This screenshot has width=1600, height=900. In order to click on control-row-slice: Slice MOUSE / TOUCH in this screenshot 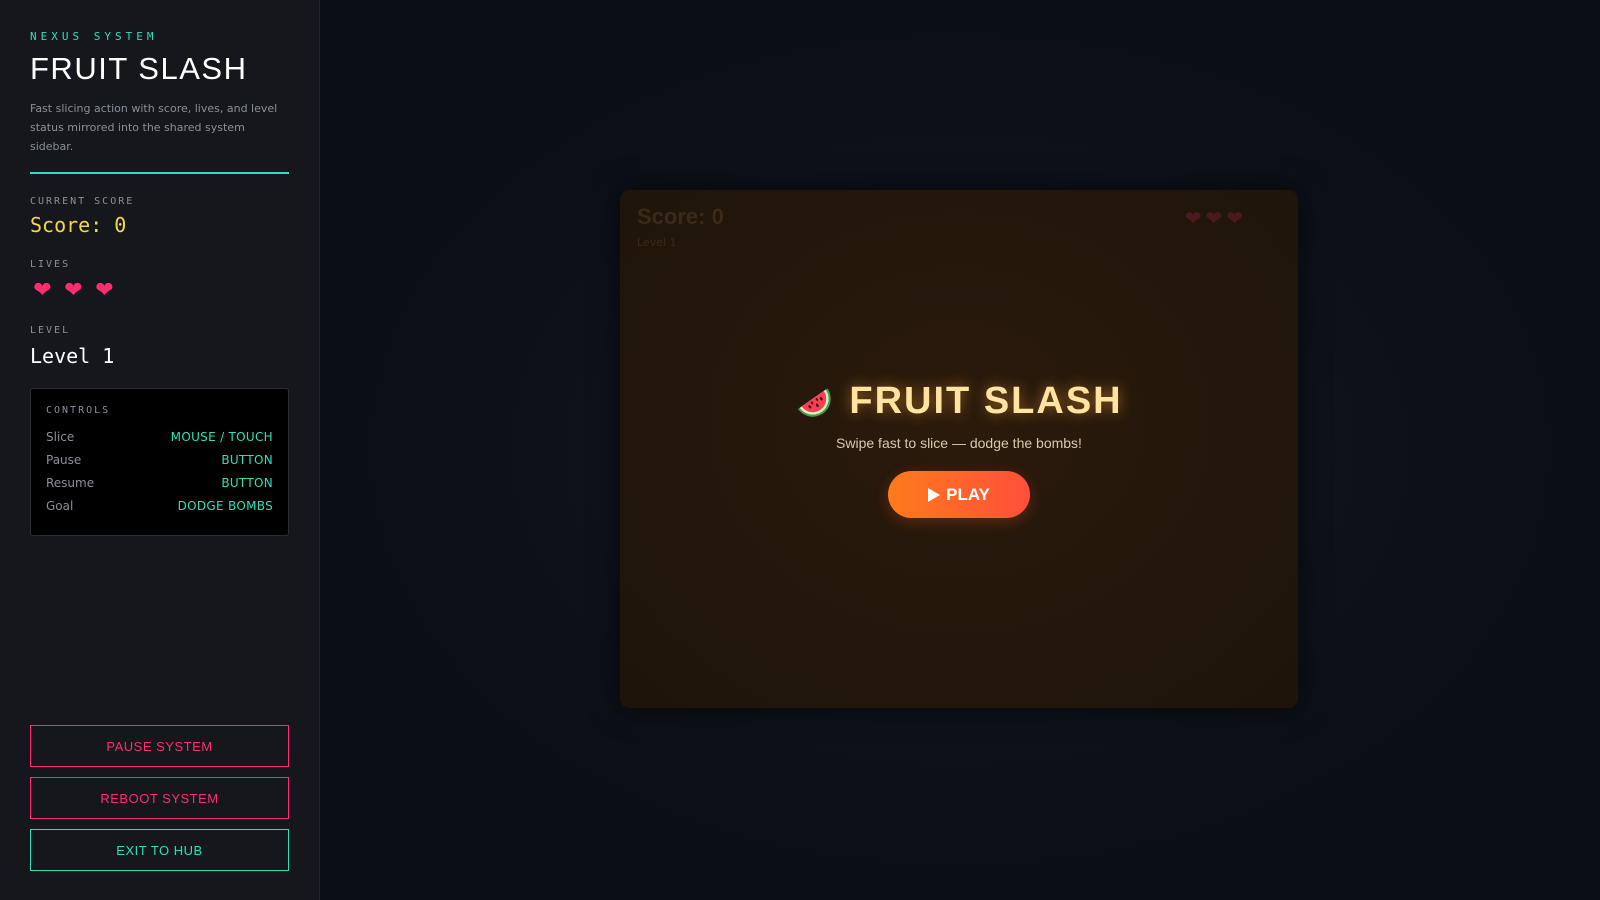, I will do `click(159, 436)`.